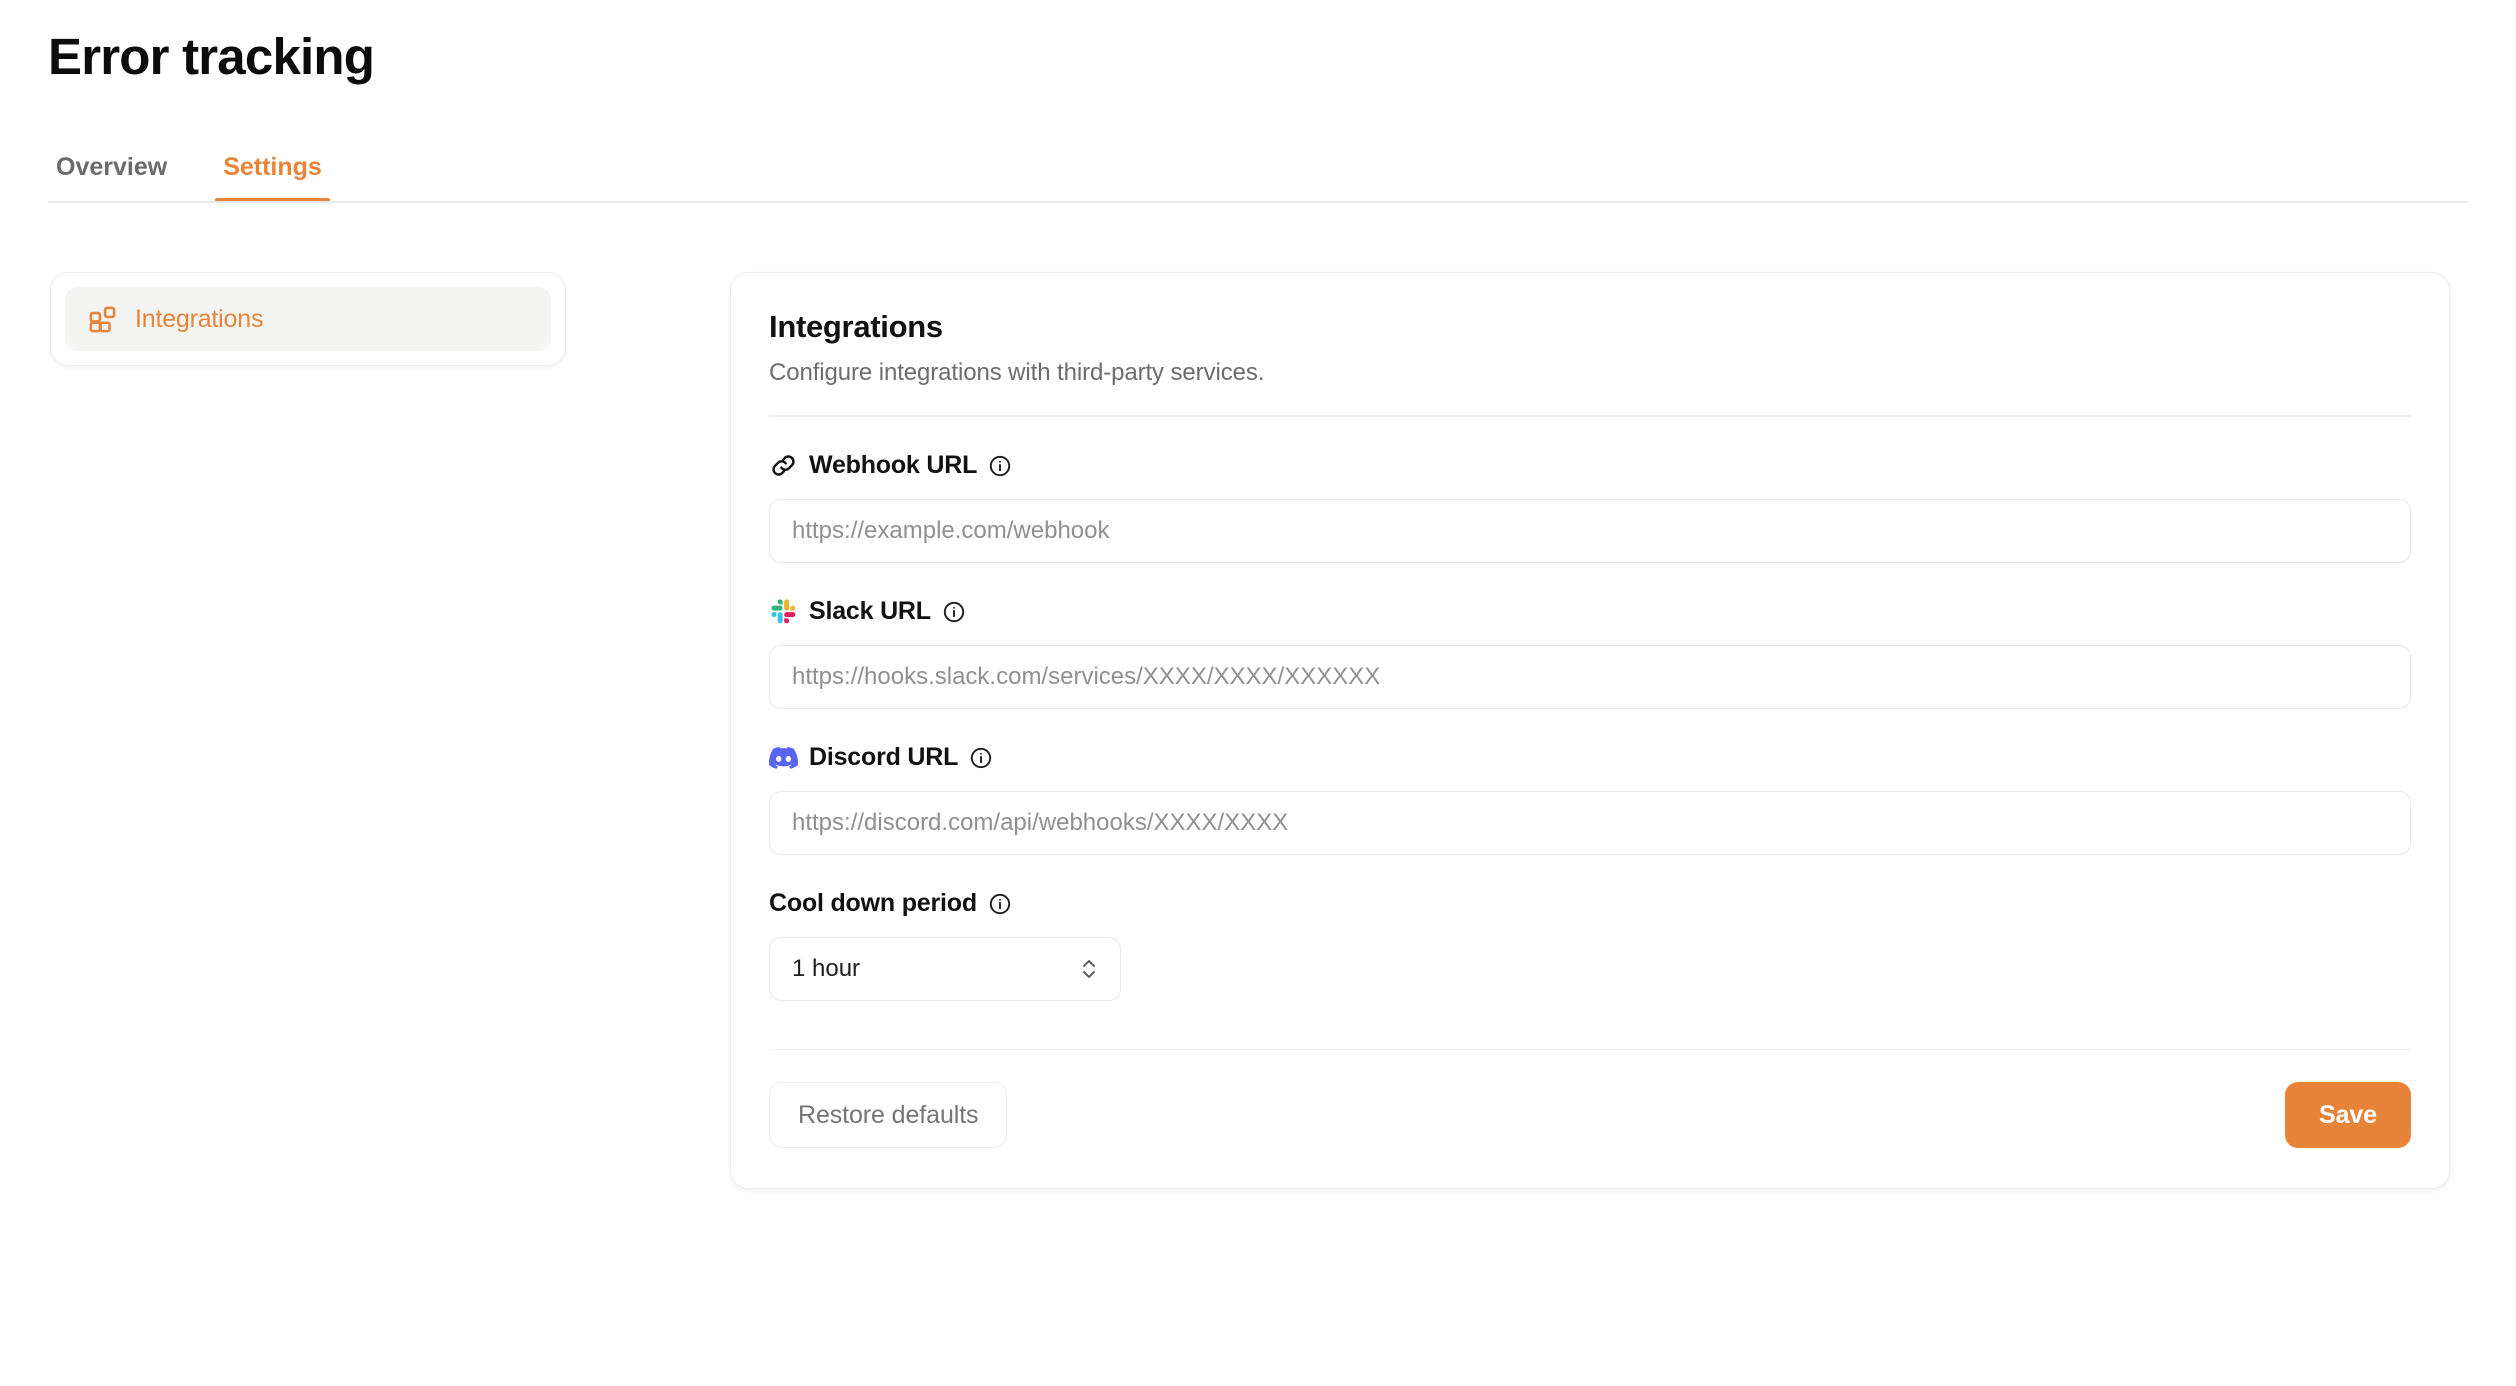 The width and height of the screenshot is (2516, 1386). Describe the element at coordinates (1590, 1049) in the screenshot. I see `footer-divider` at that location.